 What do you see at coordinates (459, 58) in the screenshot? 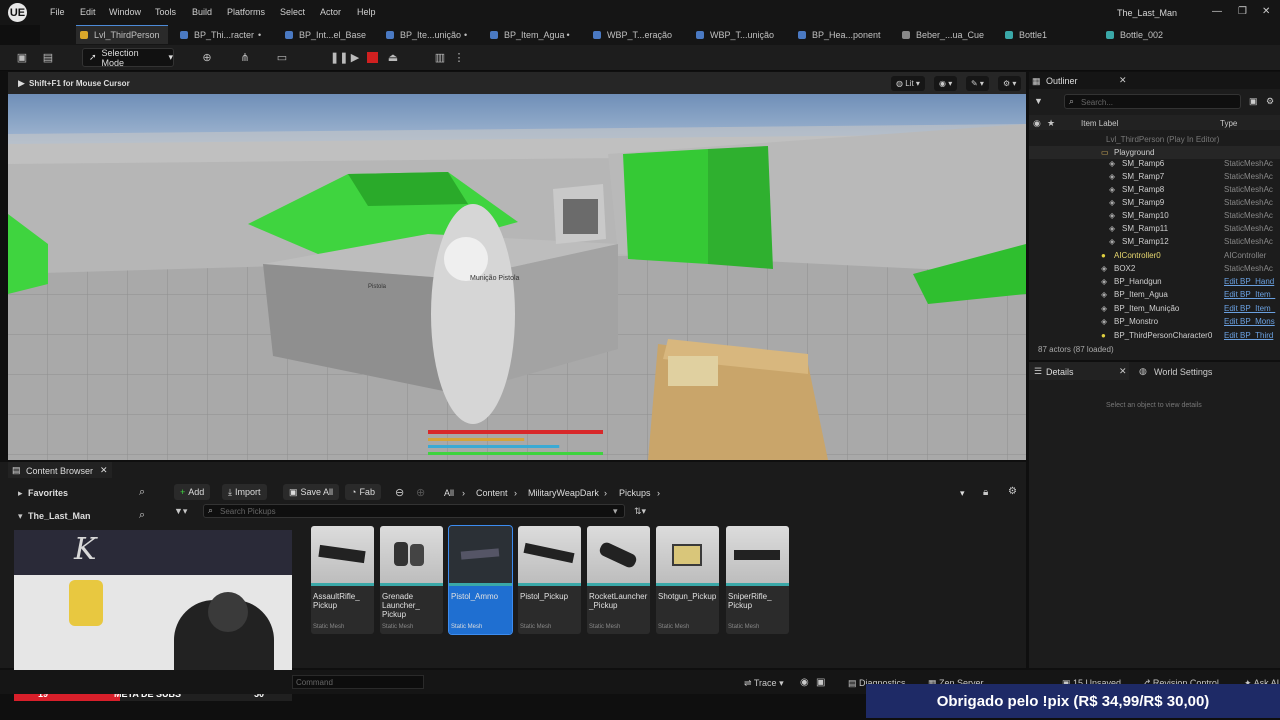
I see `more-options-icon: ⋮` at bounding box center [459, 58].